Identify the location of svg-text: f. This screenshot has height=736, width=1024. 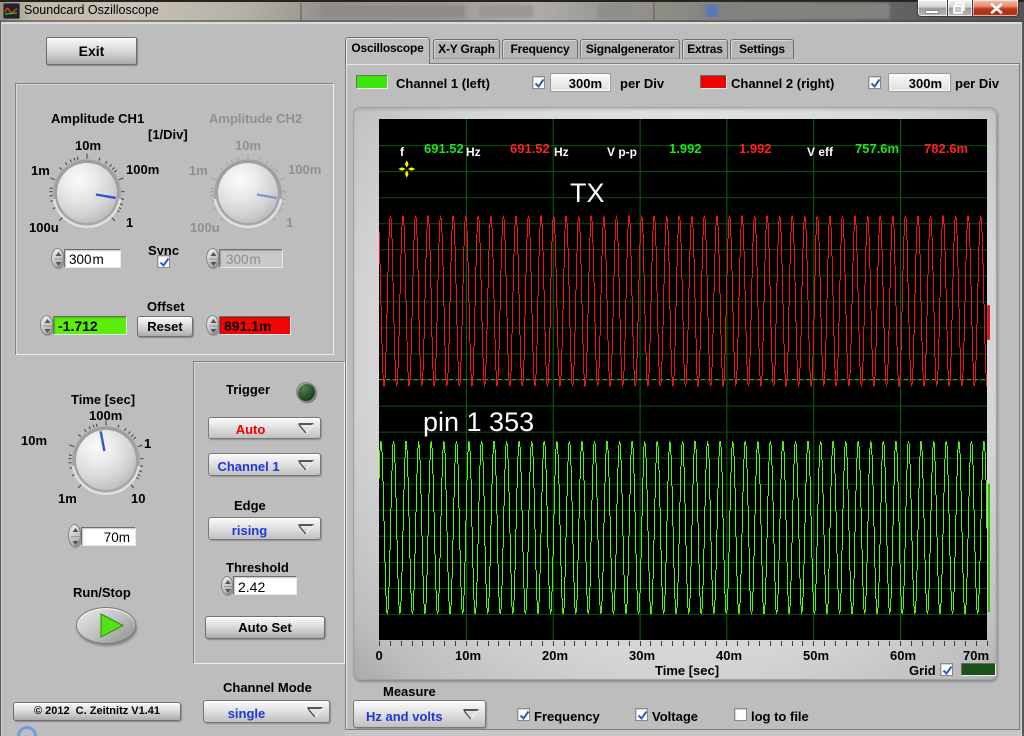
(402, 152).